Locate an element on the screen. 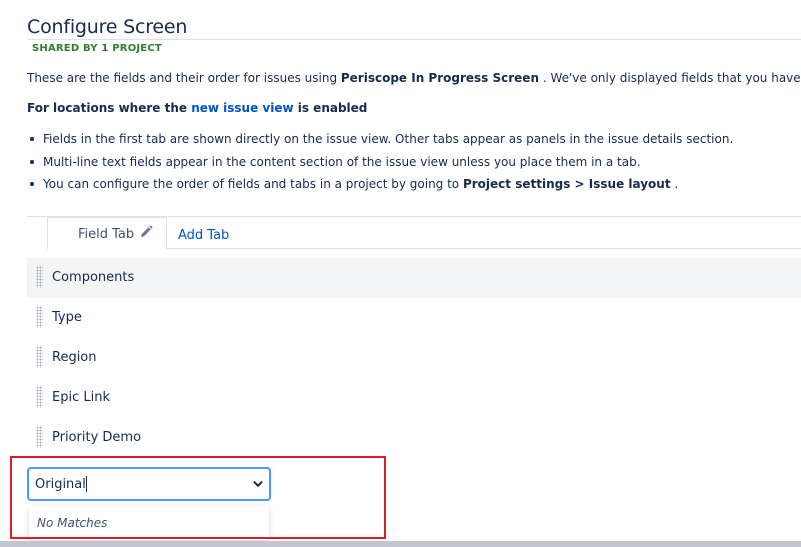 This screenshot has height=547, width=801. field-row-epic-link: Epic Link is located at coordinates (414, 398).